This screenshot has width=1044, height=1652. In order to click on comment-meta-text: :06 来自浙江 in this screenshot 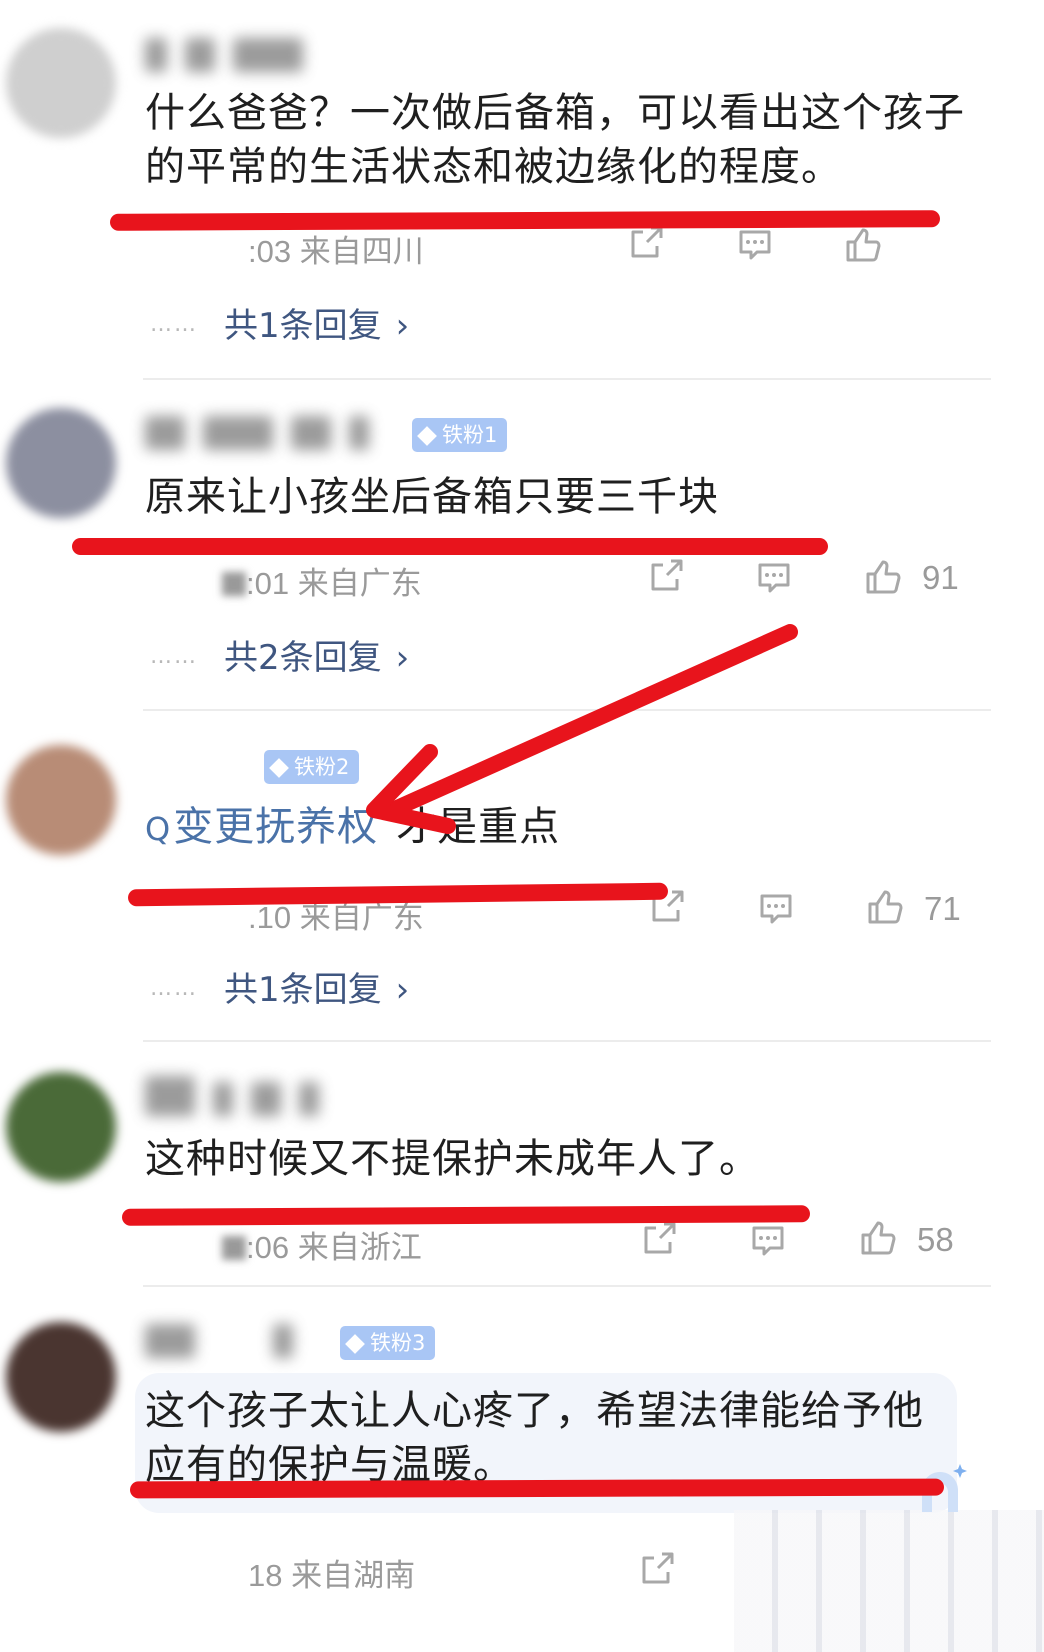, I will do `click(334, 1247)`.